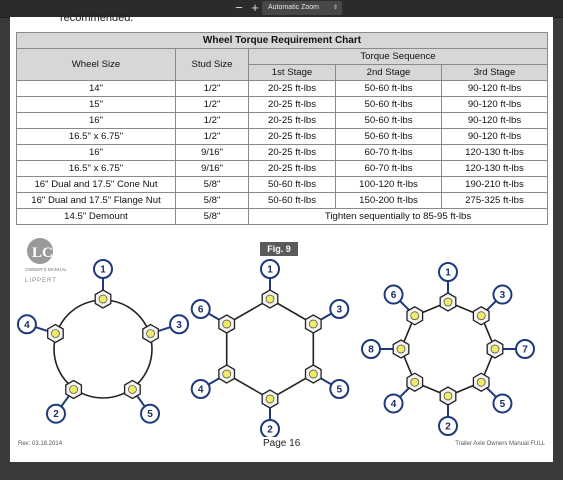 This screenshot has width=563, height=480. I want to click on zoom-in-button: +, so click(255, 8).